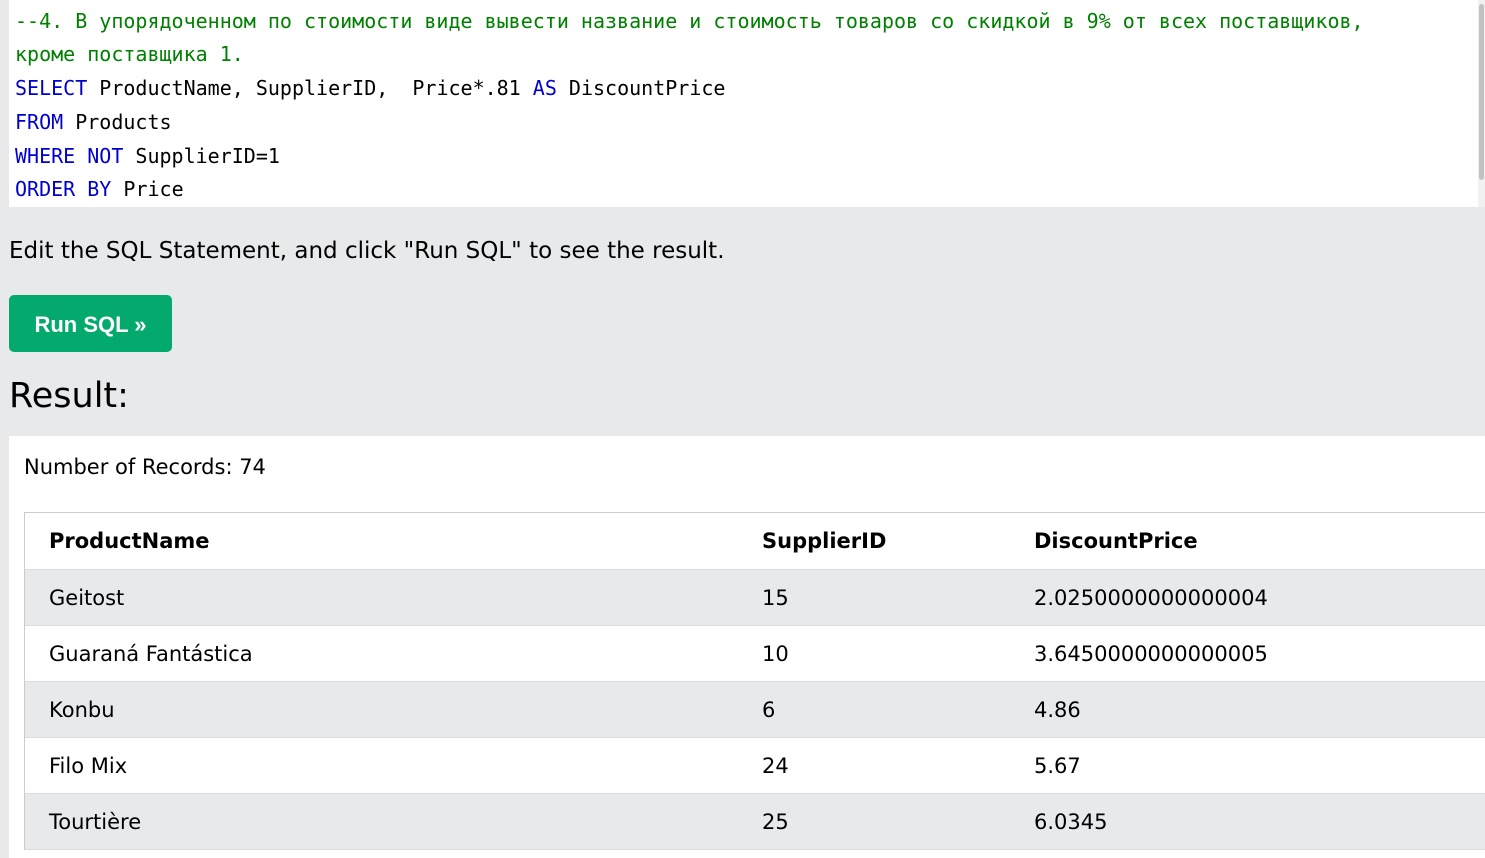 Image resolution: width=1485 pixels, height=858 pixels. Describe the element at coordinates (105, 156) in the screenshot. I see `keyword-not: NOT` at that location.